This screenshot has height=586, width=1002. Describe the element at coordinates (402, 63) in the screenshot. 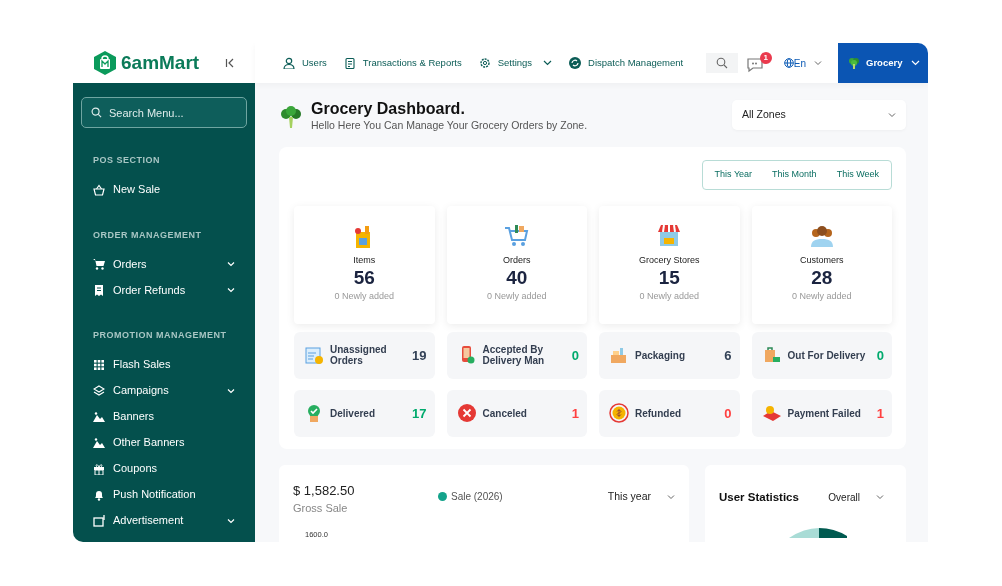

I see `nav-link: Transactions & Reports` at that location.